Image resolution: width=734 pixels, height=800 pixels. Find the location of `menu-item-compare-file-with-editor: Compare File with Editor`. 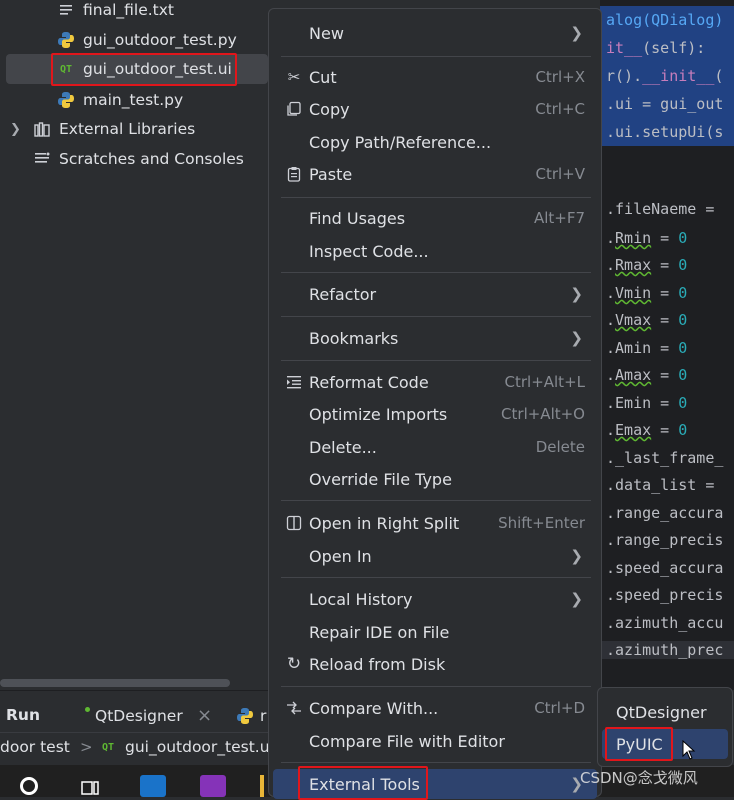

menu-item-compare-file-with-editor: Compare File with Editor is located at coordinates (435, 741).